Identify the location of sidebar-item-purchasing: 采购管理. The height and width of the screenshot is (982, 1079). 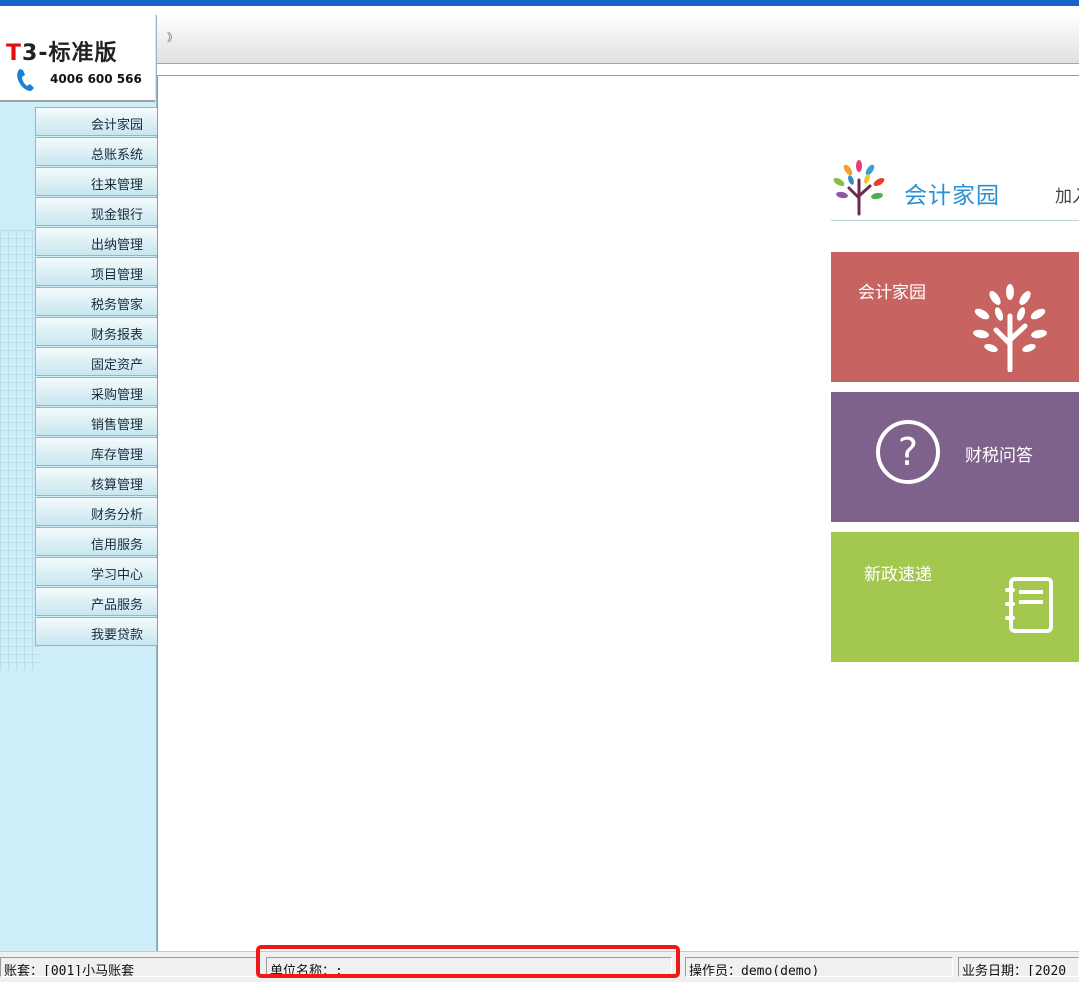
(96, 391).